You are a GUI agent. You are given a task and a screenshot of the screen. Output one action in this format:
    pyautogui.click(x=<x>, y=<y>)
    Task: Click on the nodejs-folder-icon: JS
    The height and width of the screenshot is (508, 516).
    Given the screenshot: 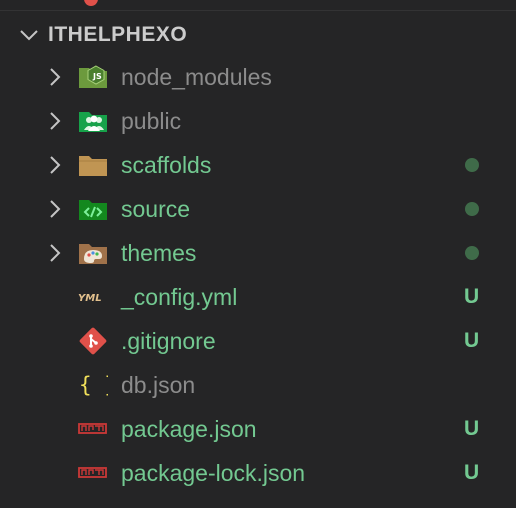 What is the action you would take?
    pyautogui.click(x=93, y=76)
    